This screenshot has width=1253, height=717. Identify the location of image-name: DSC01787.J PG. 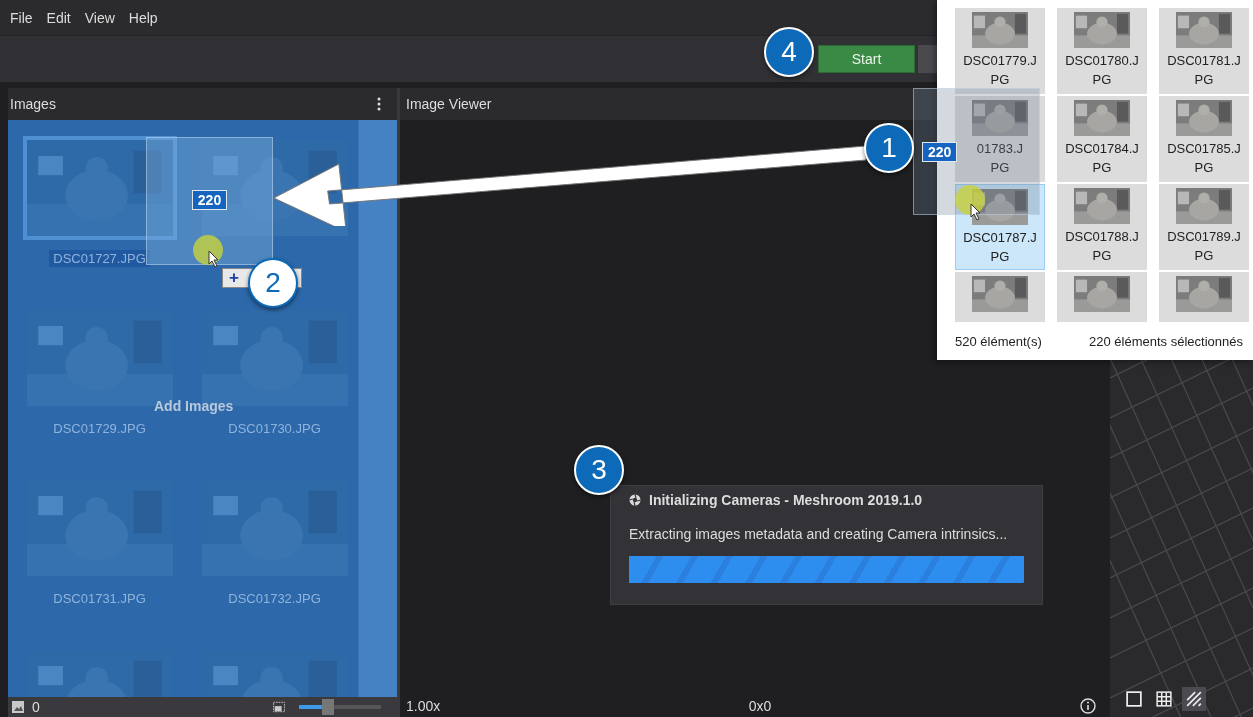
(1000, 247).